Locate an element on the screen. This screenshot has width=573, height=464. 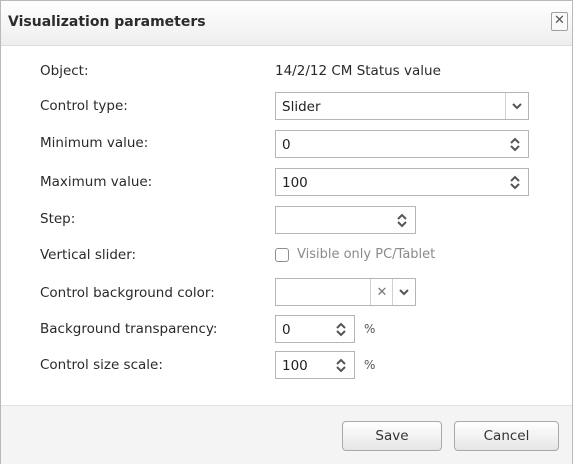
close-icon: ✕ is located at coordinates (559, 20).